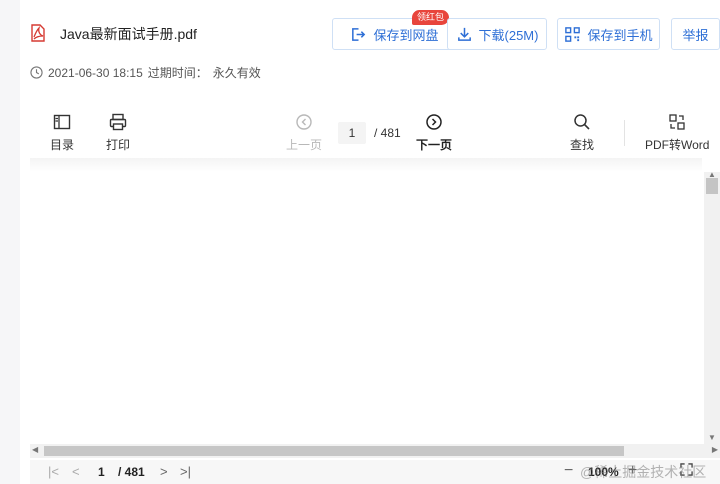 The height and width of the screenshot is (484, 720). Describe the element at coordinates (582, 132) in the screenshot. I see `search-button: 查找` at that location.